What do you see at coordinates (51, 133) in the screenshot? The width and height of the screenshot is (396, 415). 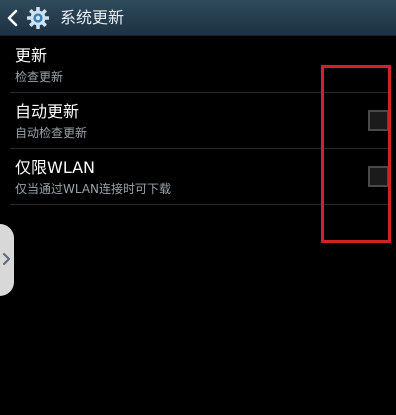 I see `setting-summary: 自动检查更新` at bounding box center [51, 133].